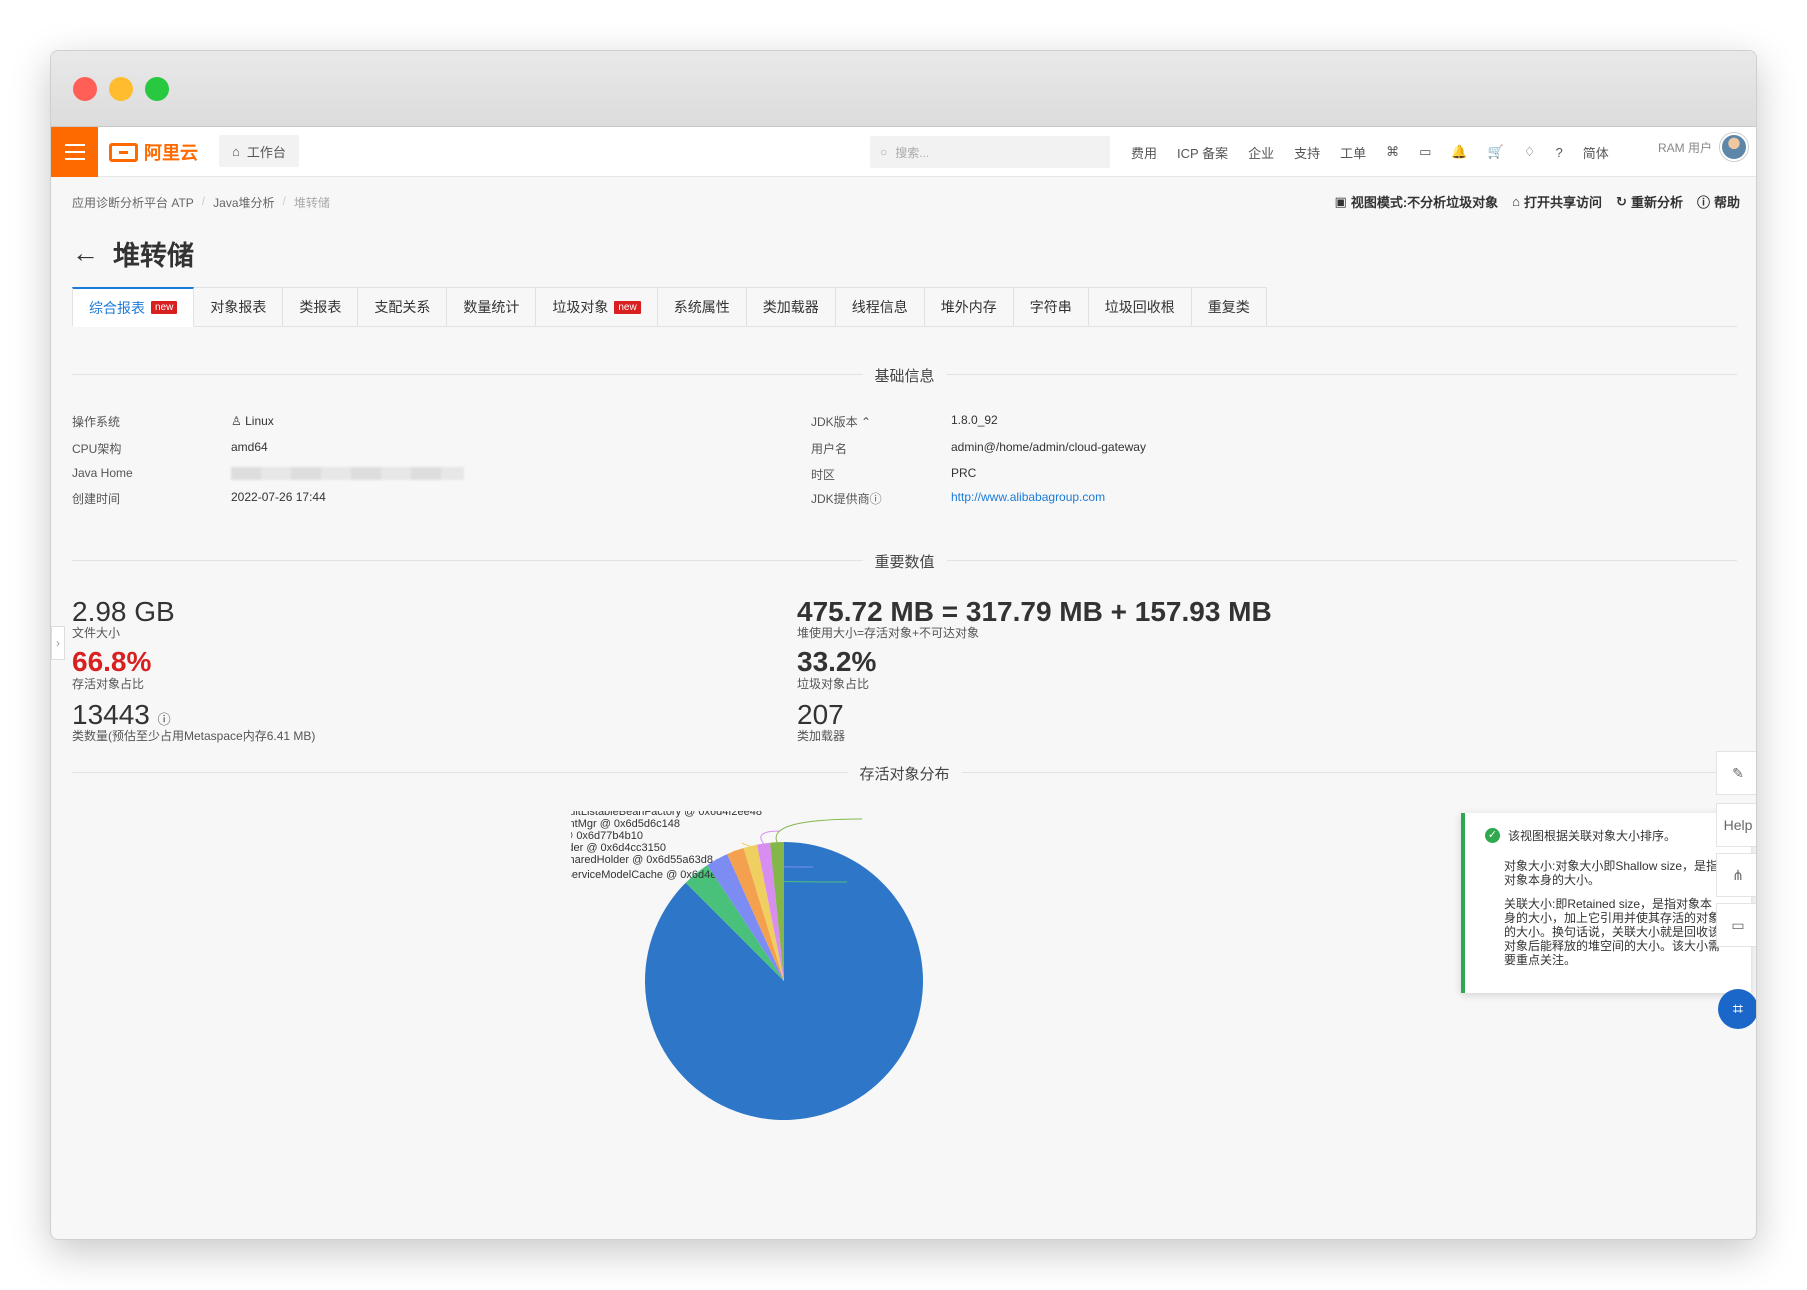 This screenshot has width=1807, height=1290. What do you see at coordinates (311, 203) in the screenshot?
I see `breadcrumb-item-heap-dump: 堆转储` at bounding box center [311, 203].